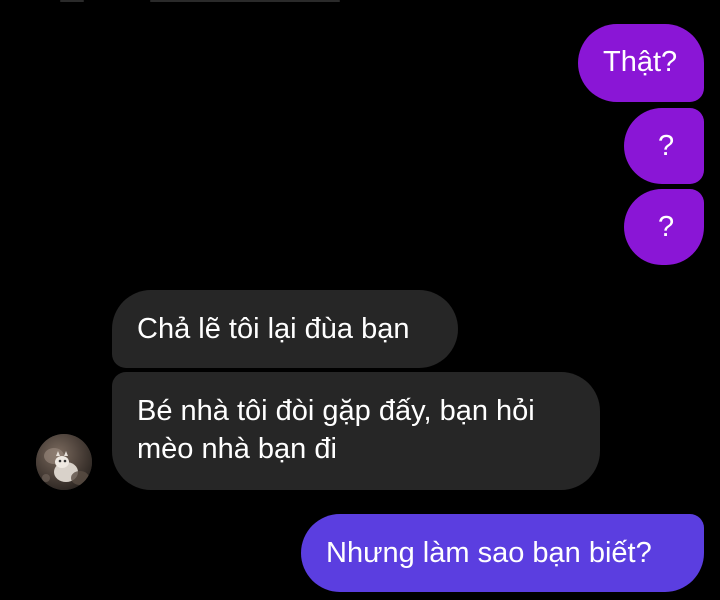  What do you see at coordinates (489, 553) in the screenshot?
I see `message-text: Nhưng làm sao bạn biết?` at bounding box center [489, 553].